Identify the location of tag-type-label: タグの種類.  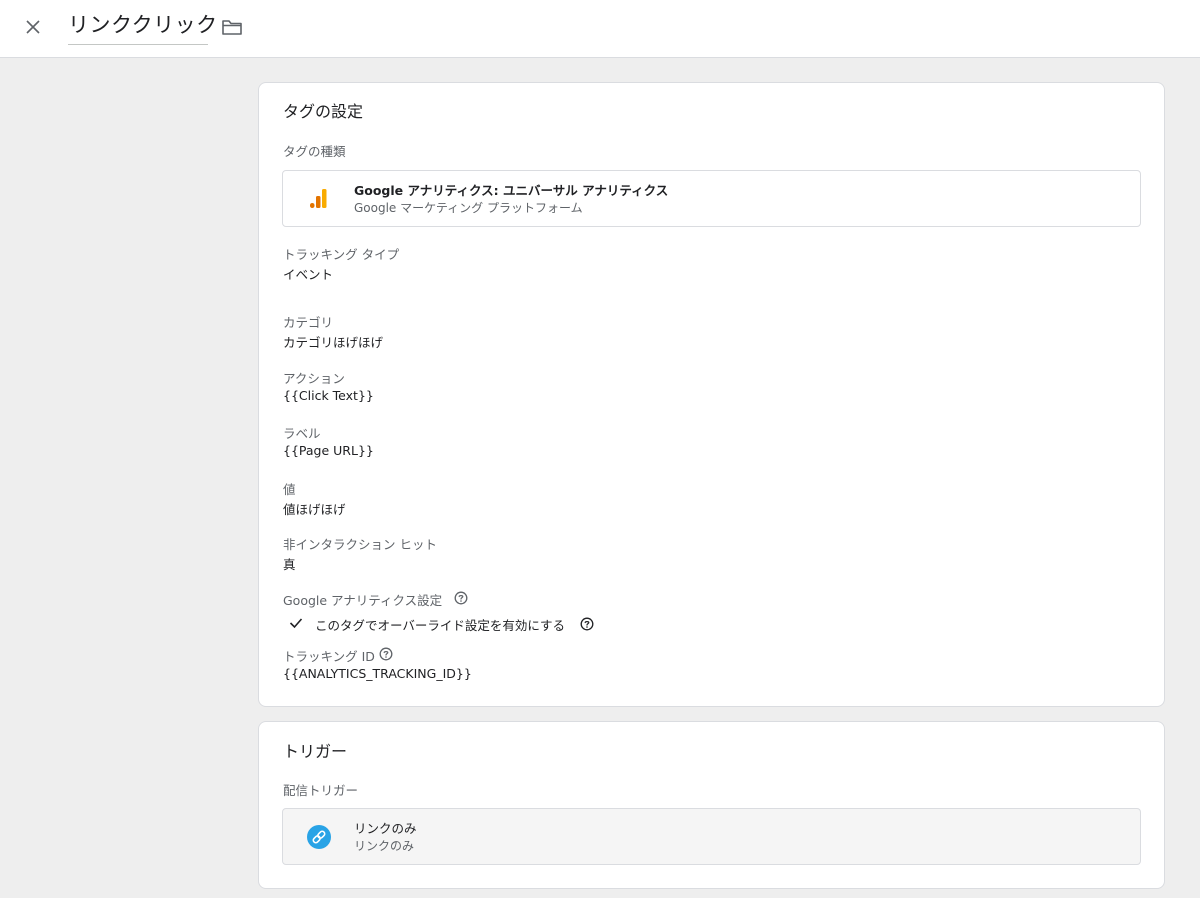
(314, 151).